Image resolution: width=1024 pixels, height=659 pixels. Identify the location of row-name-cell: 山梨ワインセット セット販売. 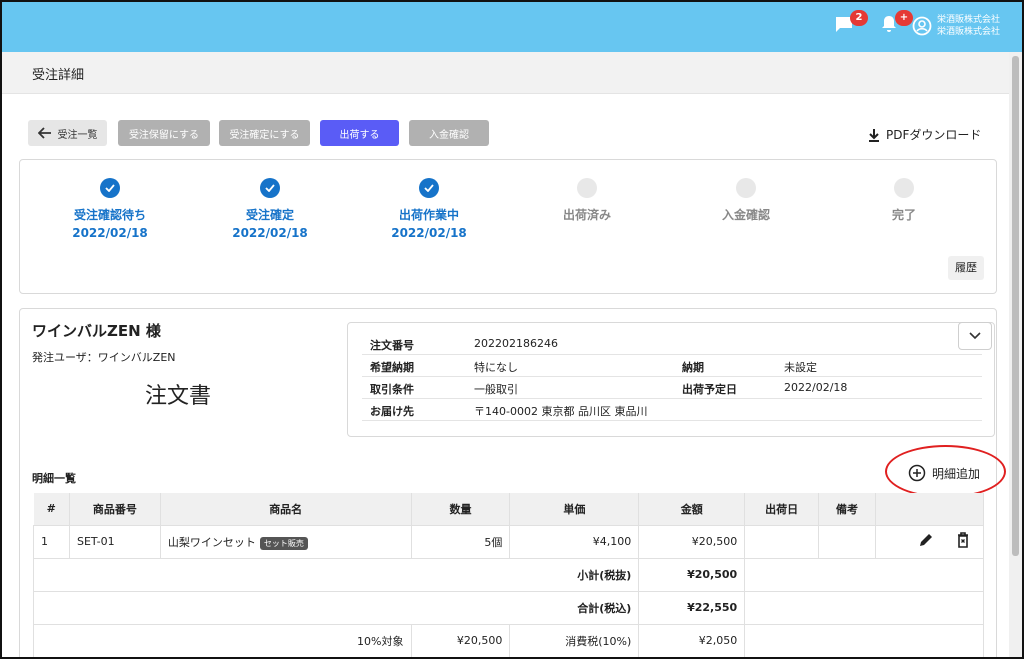
(285, 541).